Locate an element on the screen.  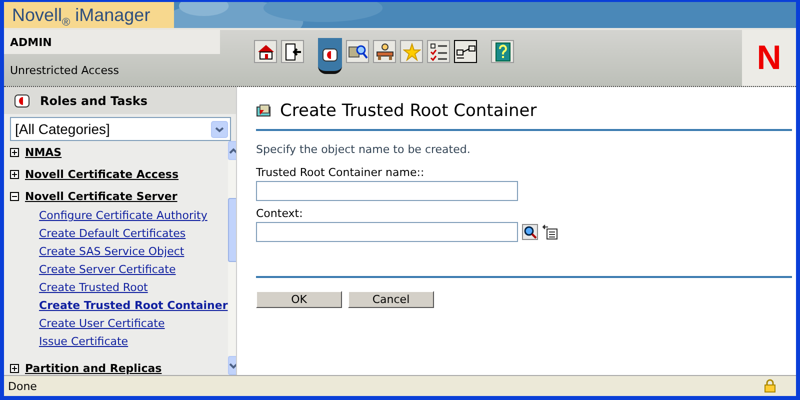
task-link: Create SAS Service Object is located at coordinates (116, 252).